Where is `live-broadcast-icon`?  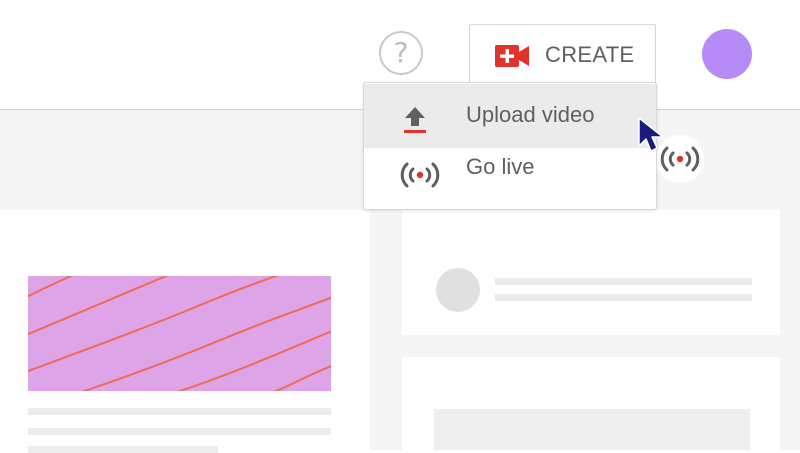 live-broadcast-icon is located at coordinates (420, 175).